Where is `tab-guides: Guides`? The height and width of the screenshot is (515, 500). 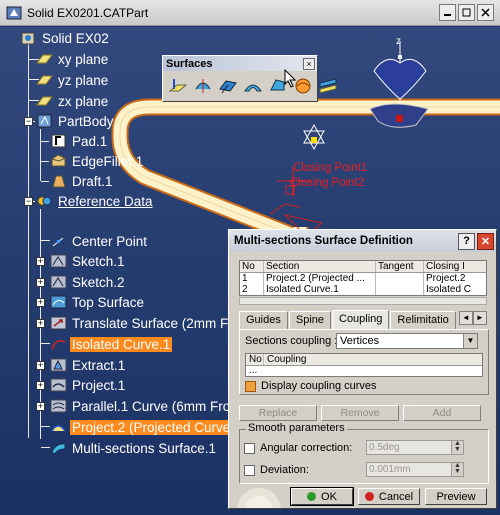
tab-guides: Guides is located at coordinates (263, 320).